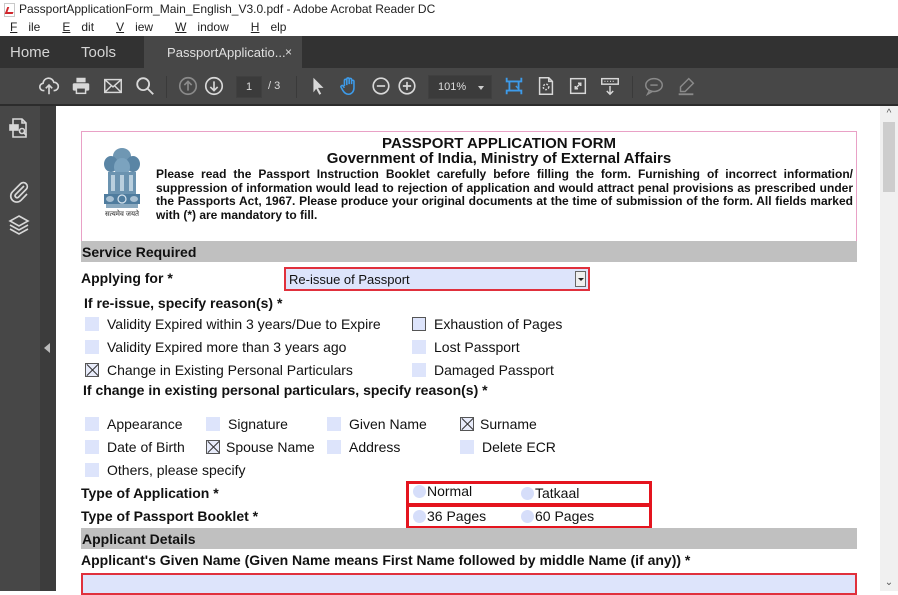 The height and width of the screenshot is (595, 898). What do you see at coordinates (93, 52) in the screenshot?
I see `tab-tools: Tools` at bounding box center [93, 52].